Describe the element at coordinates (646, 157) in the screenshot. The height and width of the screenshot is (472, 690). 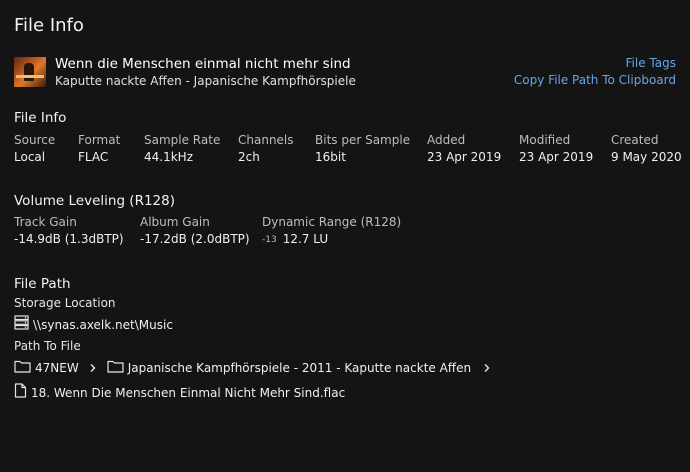
I see `created-value: 9 May 2020` at that location.